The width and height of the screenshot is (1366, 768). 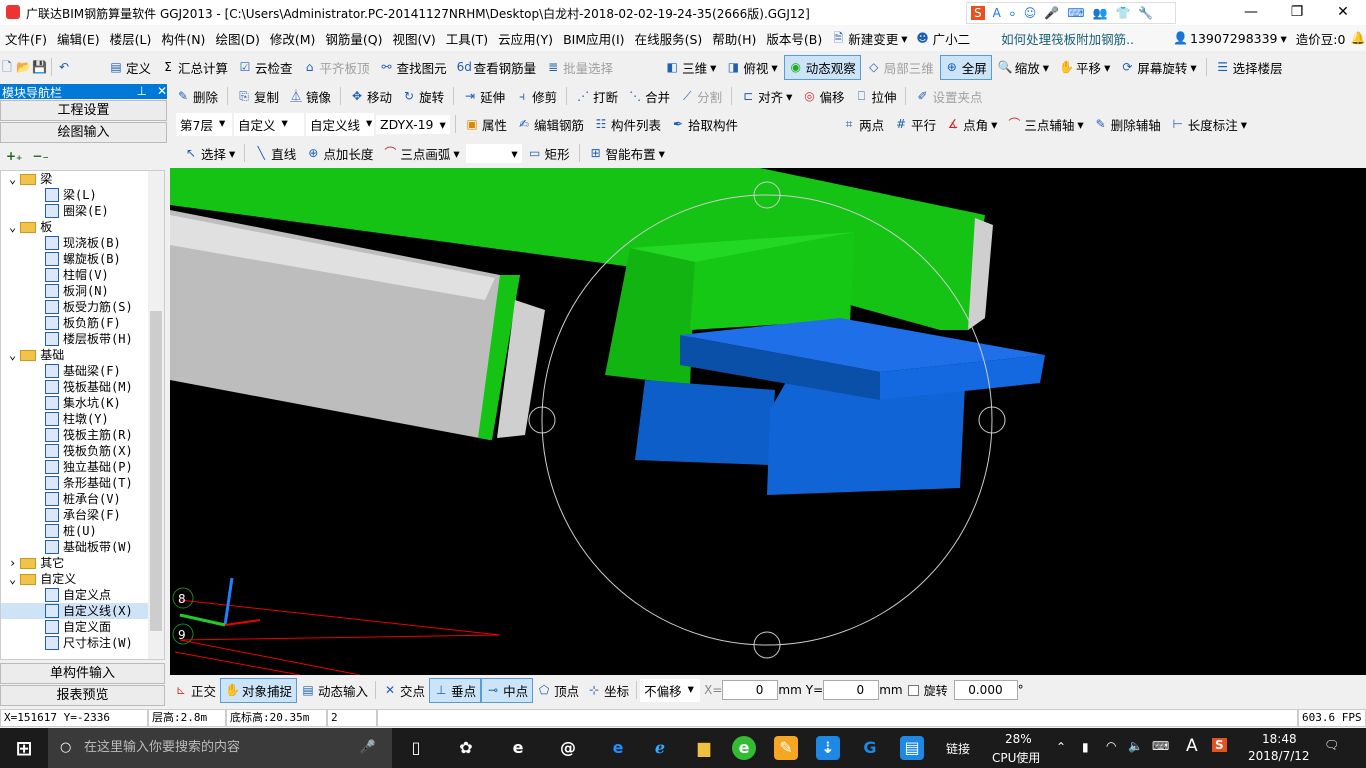 I want to click on menu-floor: 楼层(L), so click(x=131, y=38).